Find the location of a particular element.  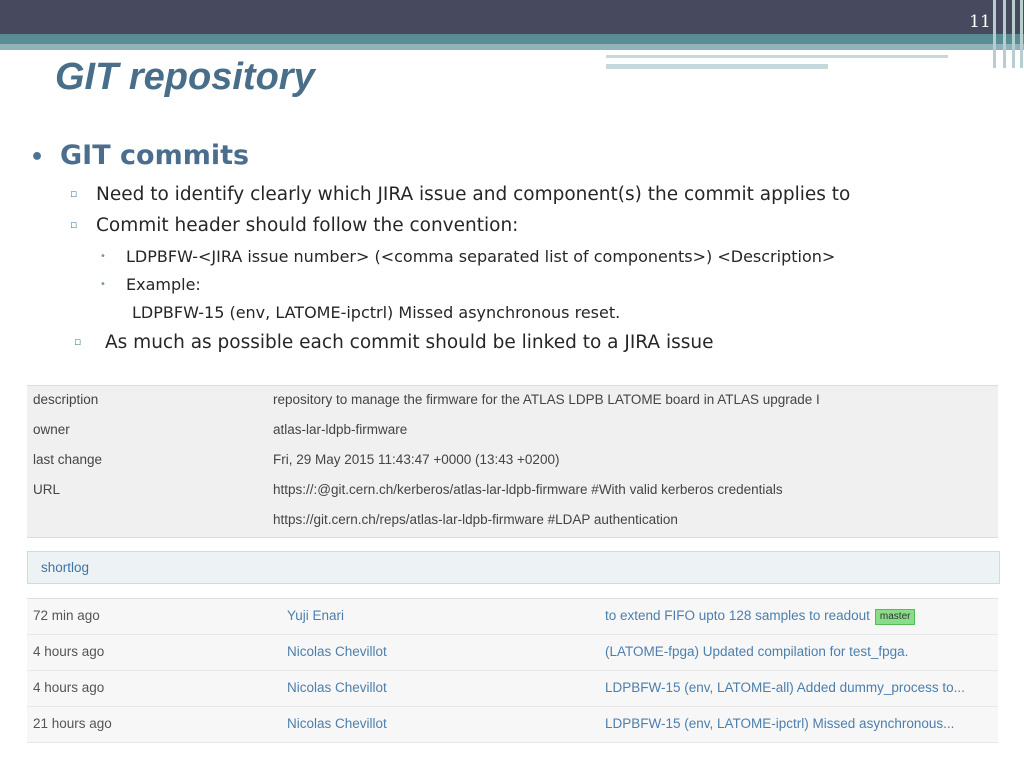

commit-author: Yuji Enari is located at coordinates (315, 615).